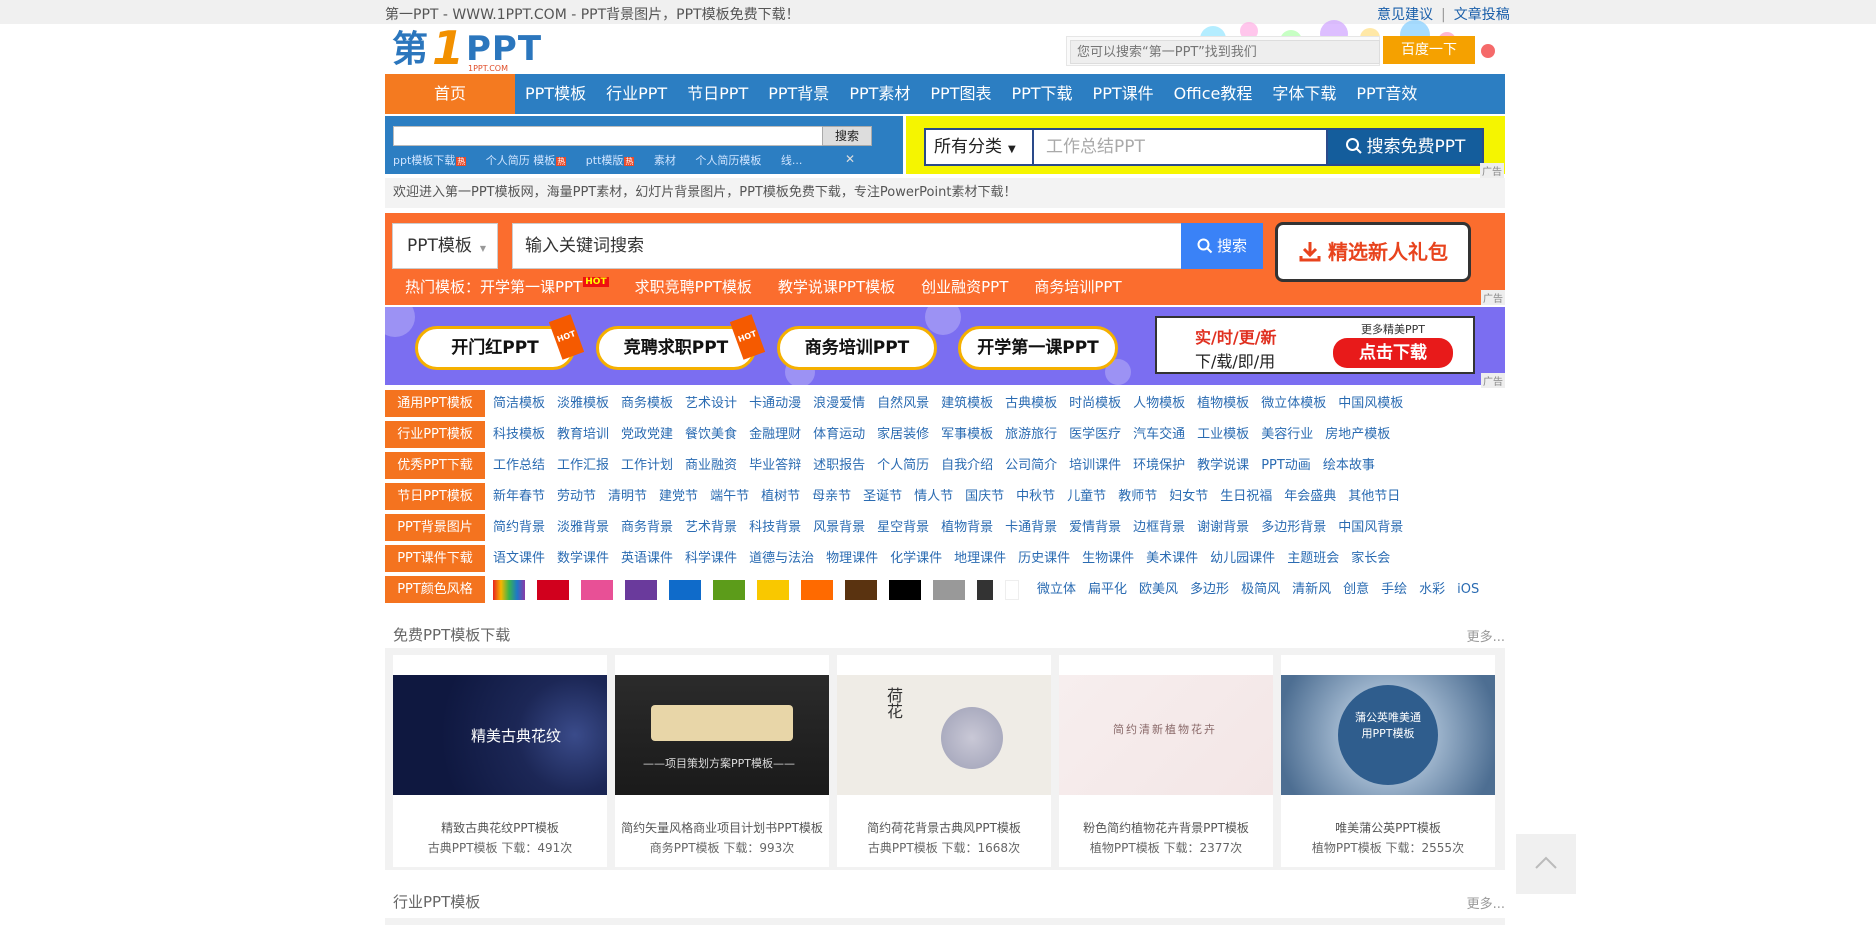  What do you see at coordinates (847, 136) in the screenshot?
I see `ad-search-button: 搜索` at bounding box center [847, 136].